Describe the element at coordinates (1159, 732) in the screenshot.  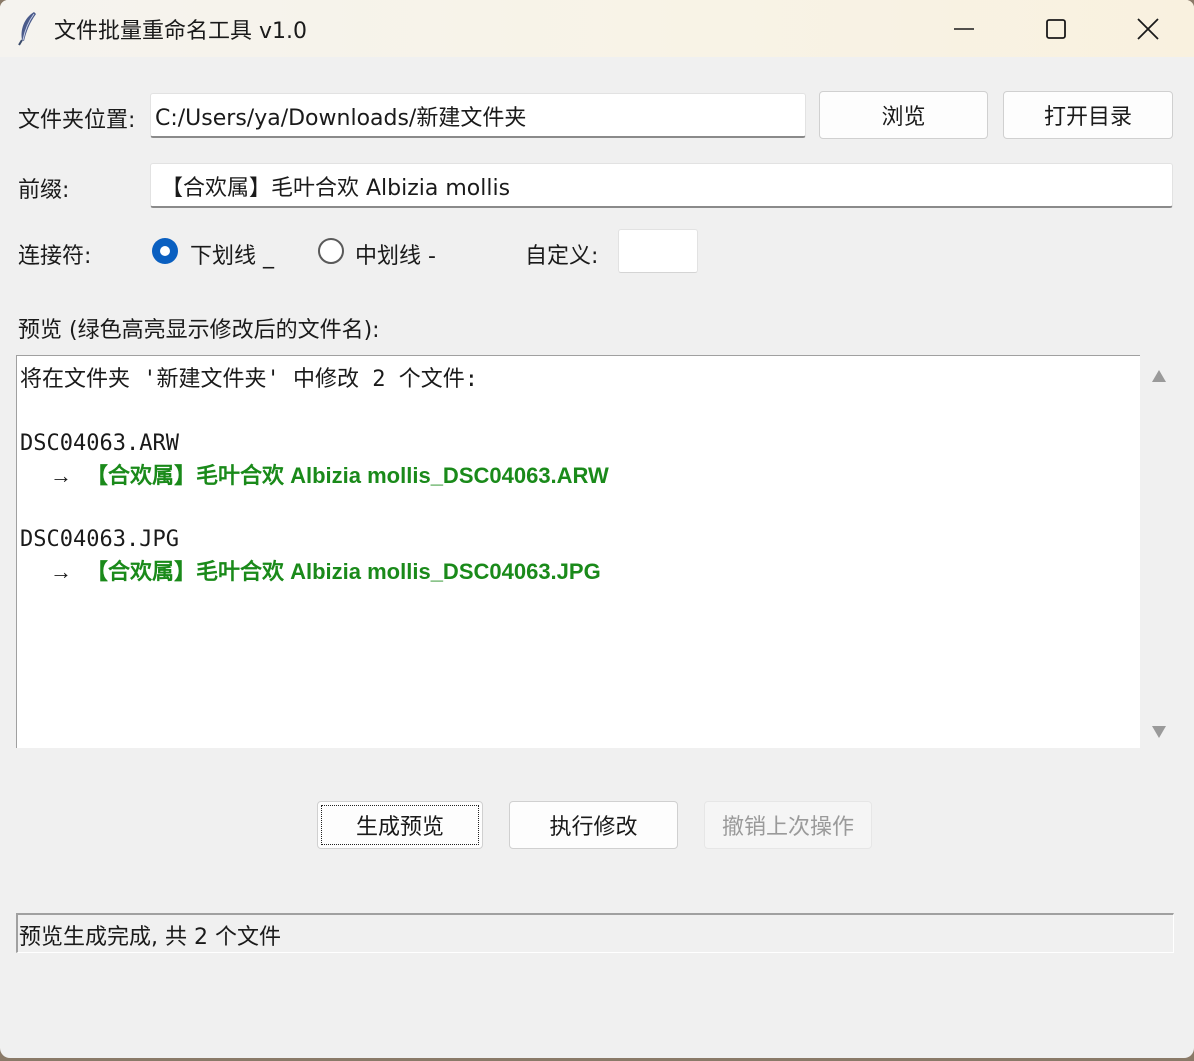
I see `scroll-down-icon` at that location.